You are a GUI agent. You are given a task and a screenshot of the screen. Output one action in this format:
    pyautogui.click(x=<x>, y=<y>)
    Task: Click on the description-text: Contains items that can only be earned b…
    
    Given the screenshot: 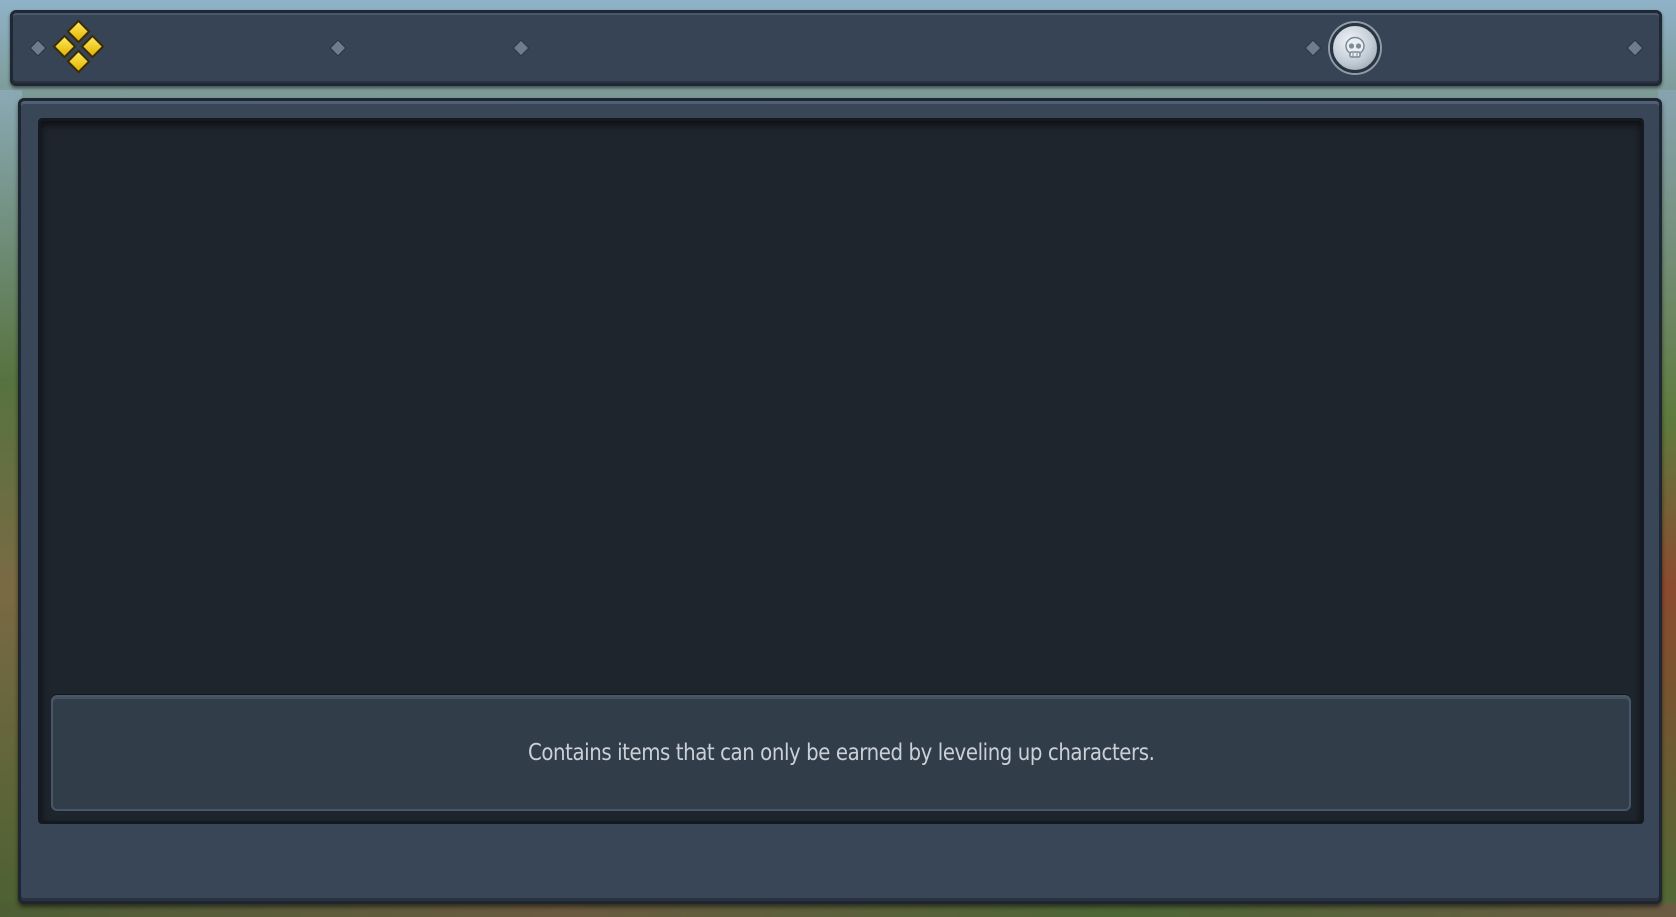 What is the action you would take?
    pyautogui.click(x=841, y=753)
    